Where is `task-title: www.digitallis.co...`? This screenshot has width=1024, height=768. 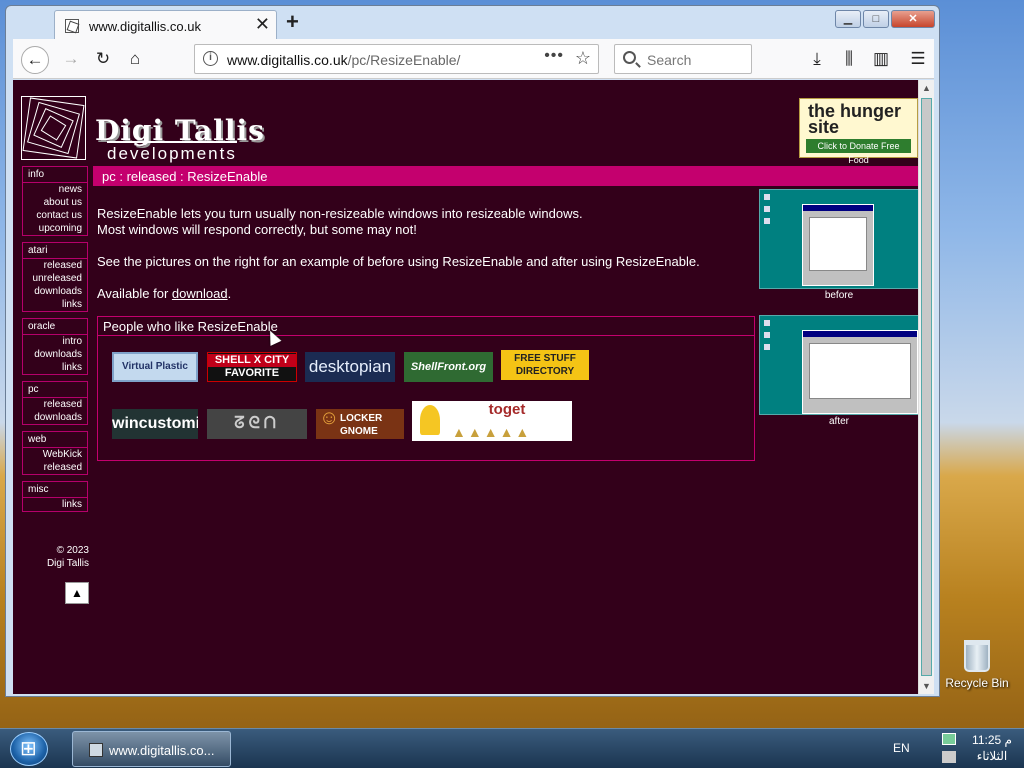 task-title: www.digitallis.co... is located at coordinates (162, 750).